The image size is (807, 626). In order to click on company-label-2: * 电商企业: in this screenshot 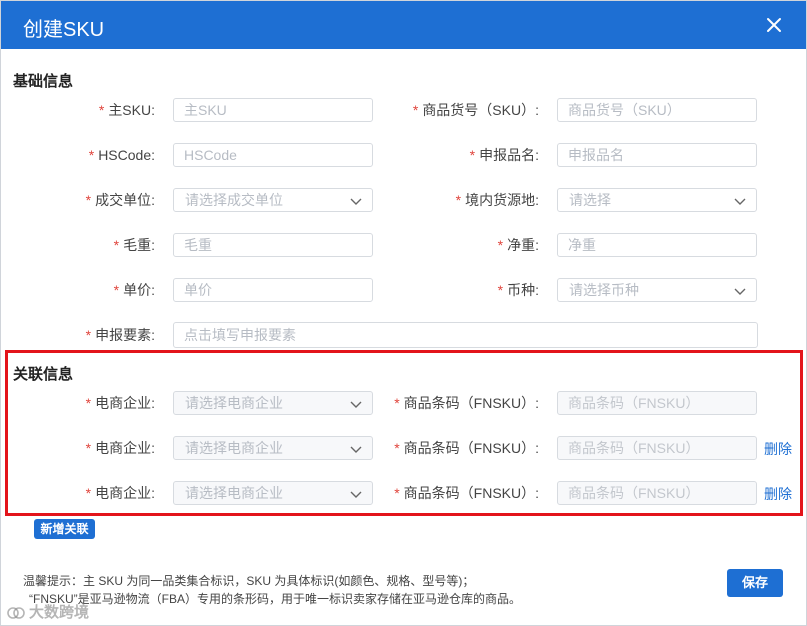, I will do `click(120, 448)`.